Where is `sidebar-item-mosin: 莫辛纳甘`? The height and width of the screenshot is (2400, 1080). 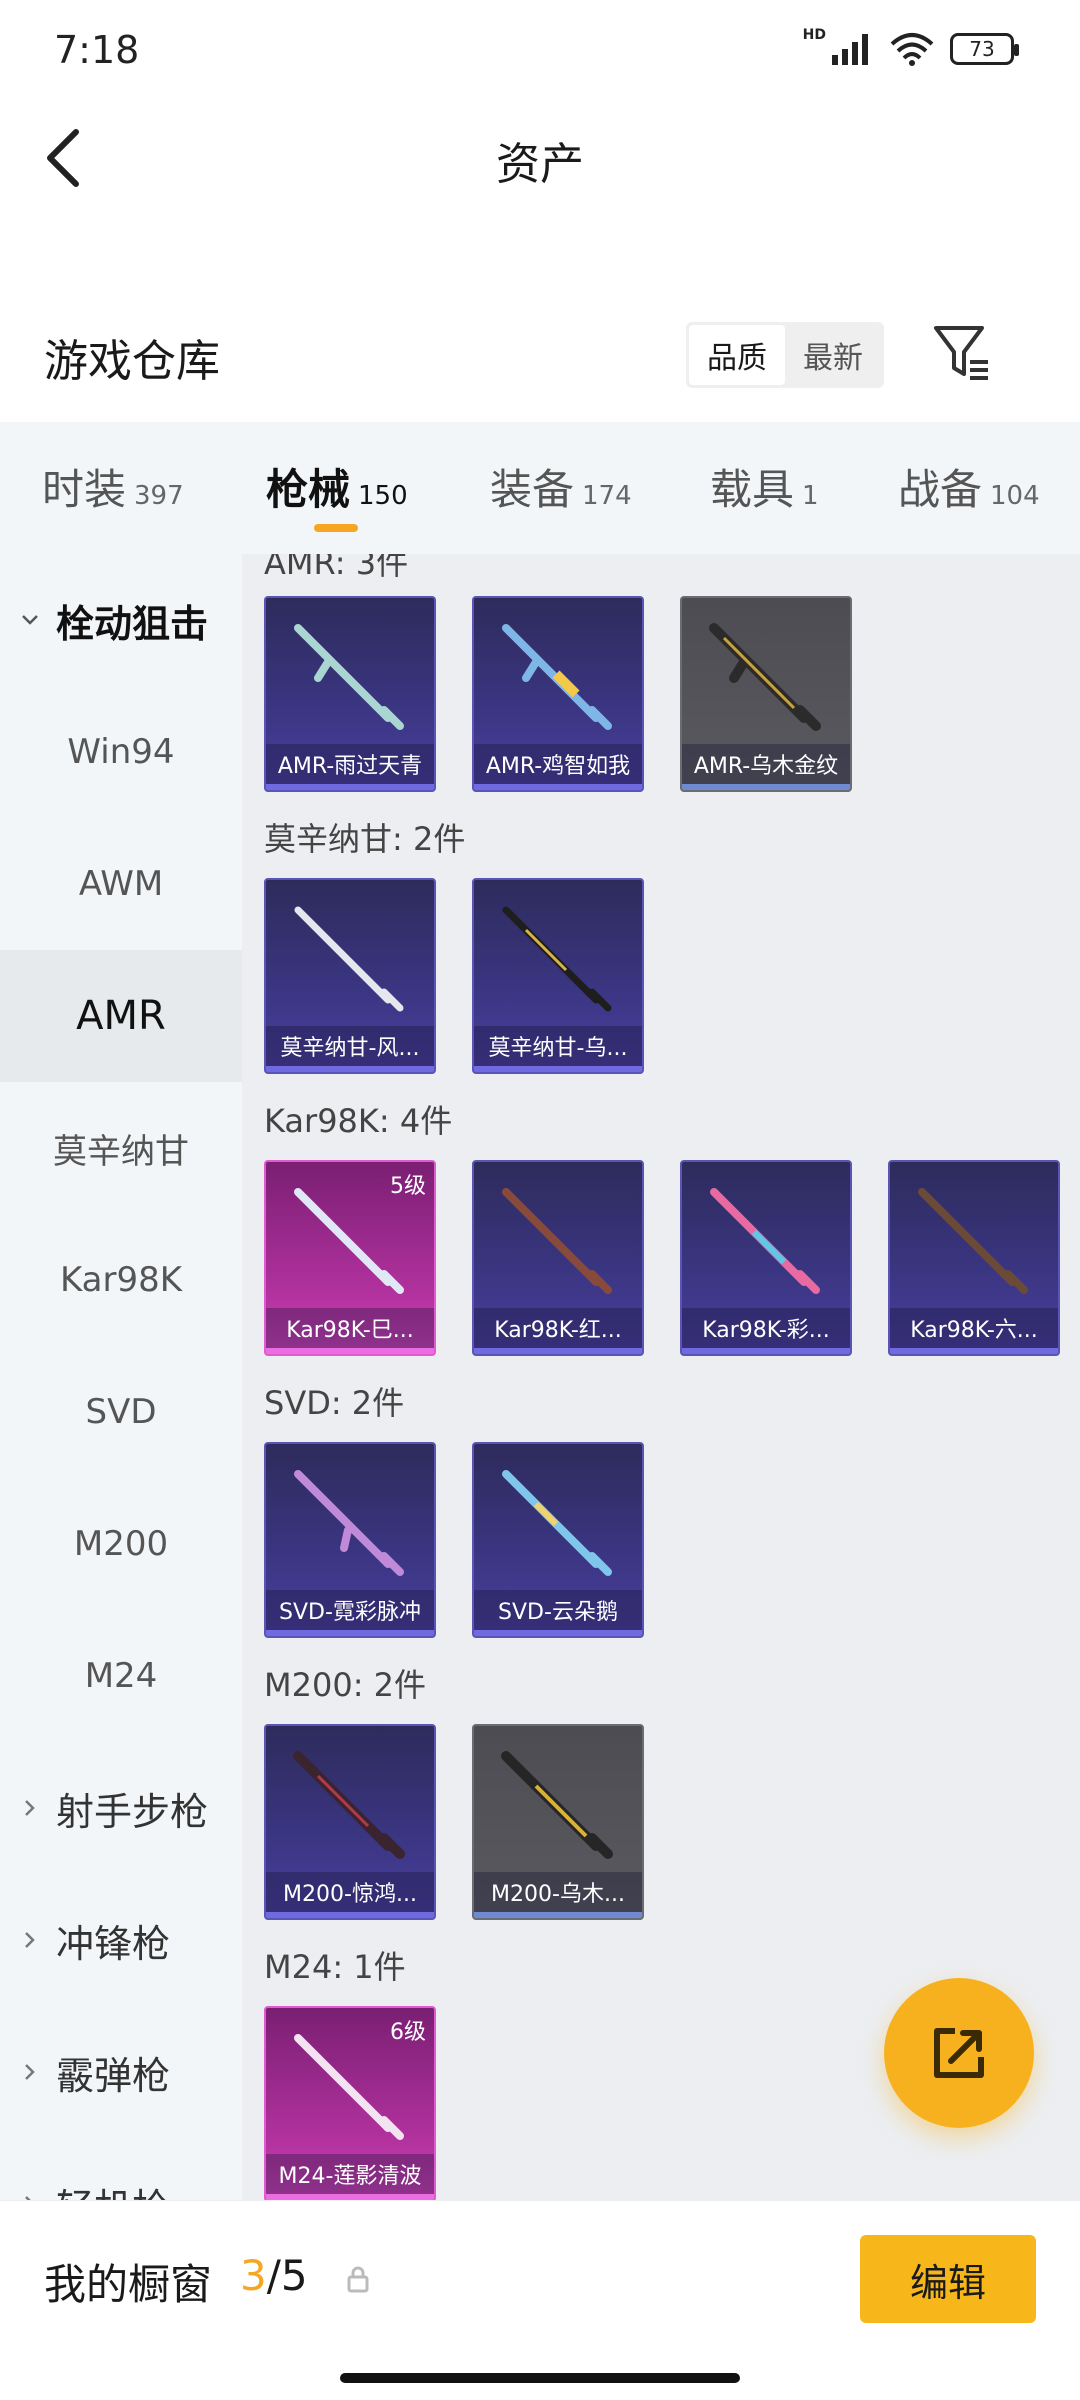
sidebar-item-mosin: 莫辛纳甘 is located at coordinates (121, 1148).